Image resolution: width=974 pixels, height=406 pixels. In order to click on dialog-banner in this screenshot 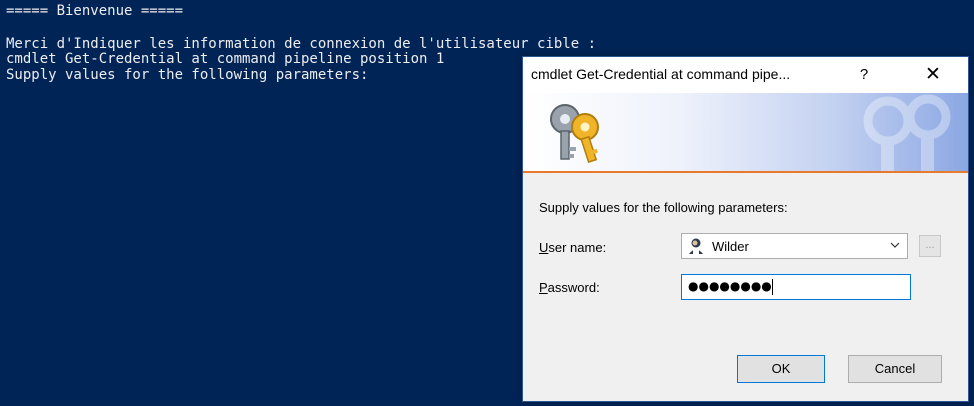, I will do `click(745, 133)`.